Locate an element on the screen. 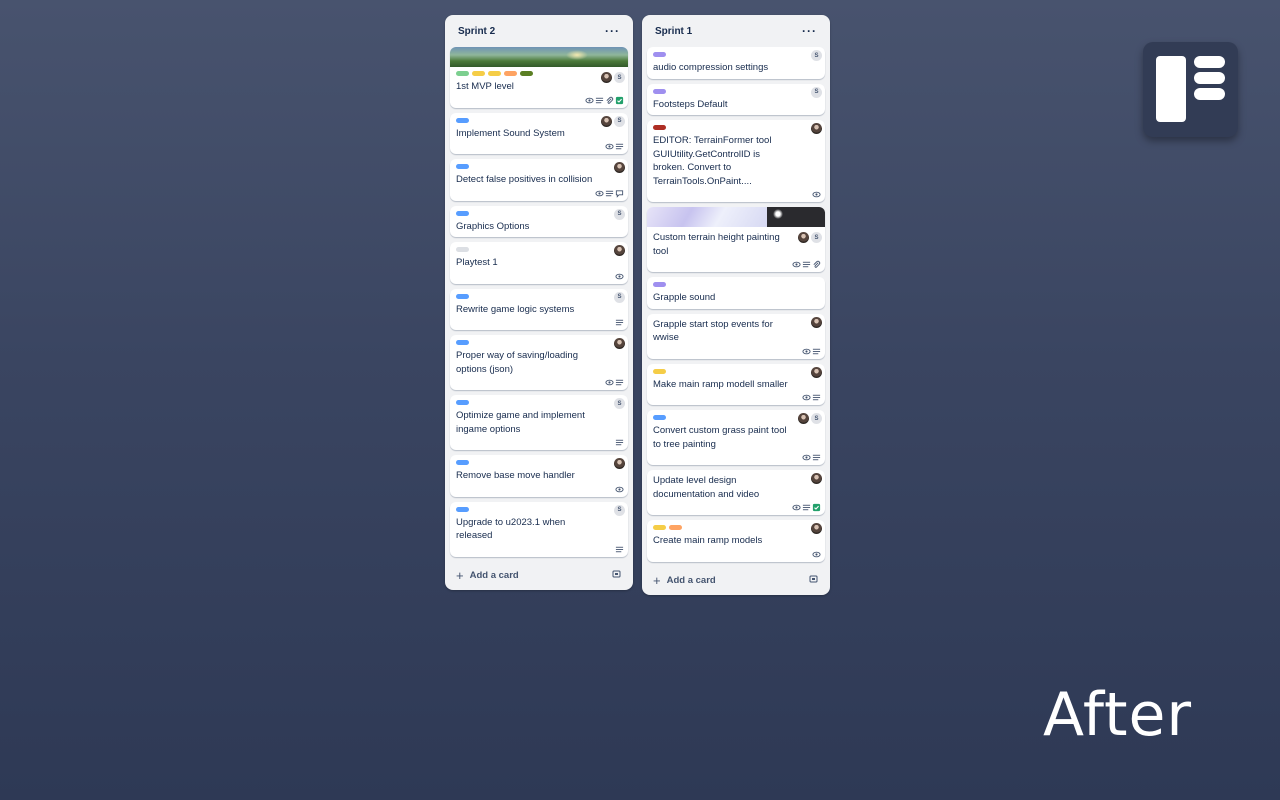 The width and height of the screenshot is (1280, 800). card: Make main ramp modell smaller is located at coordinates (736, 384).